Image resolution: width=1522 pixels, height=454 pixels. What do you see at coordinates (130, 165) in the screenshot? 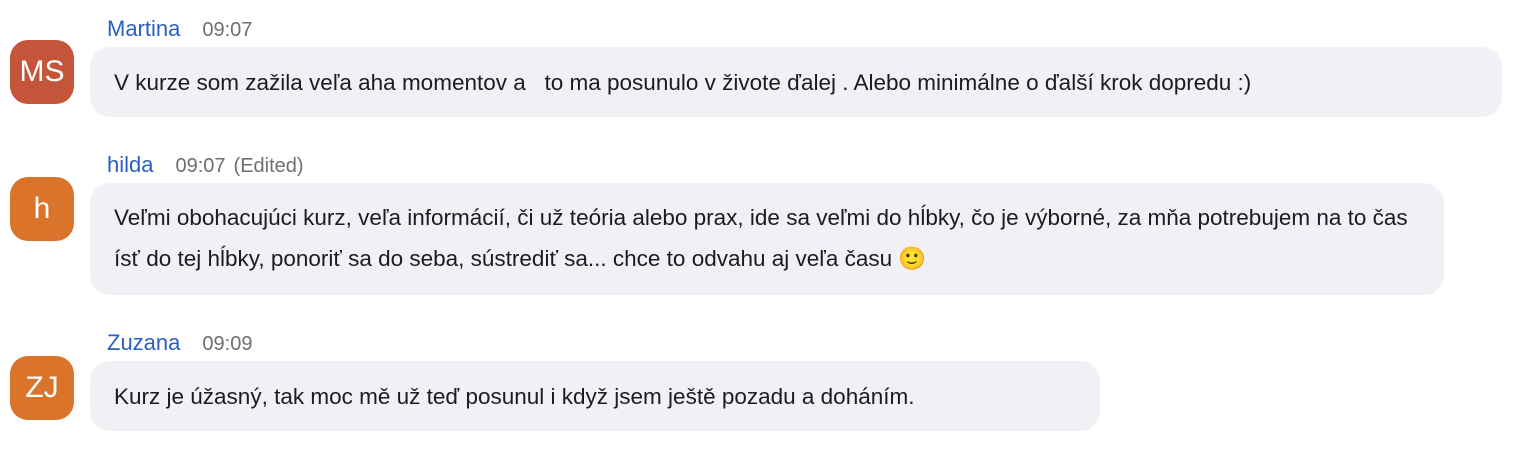
I see `sender-name: hilda` at bounding box center [130, 165].